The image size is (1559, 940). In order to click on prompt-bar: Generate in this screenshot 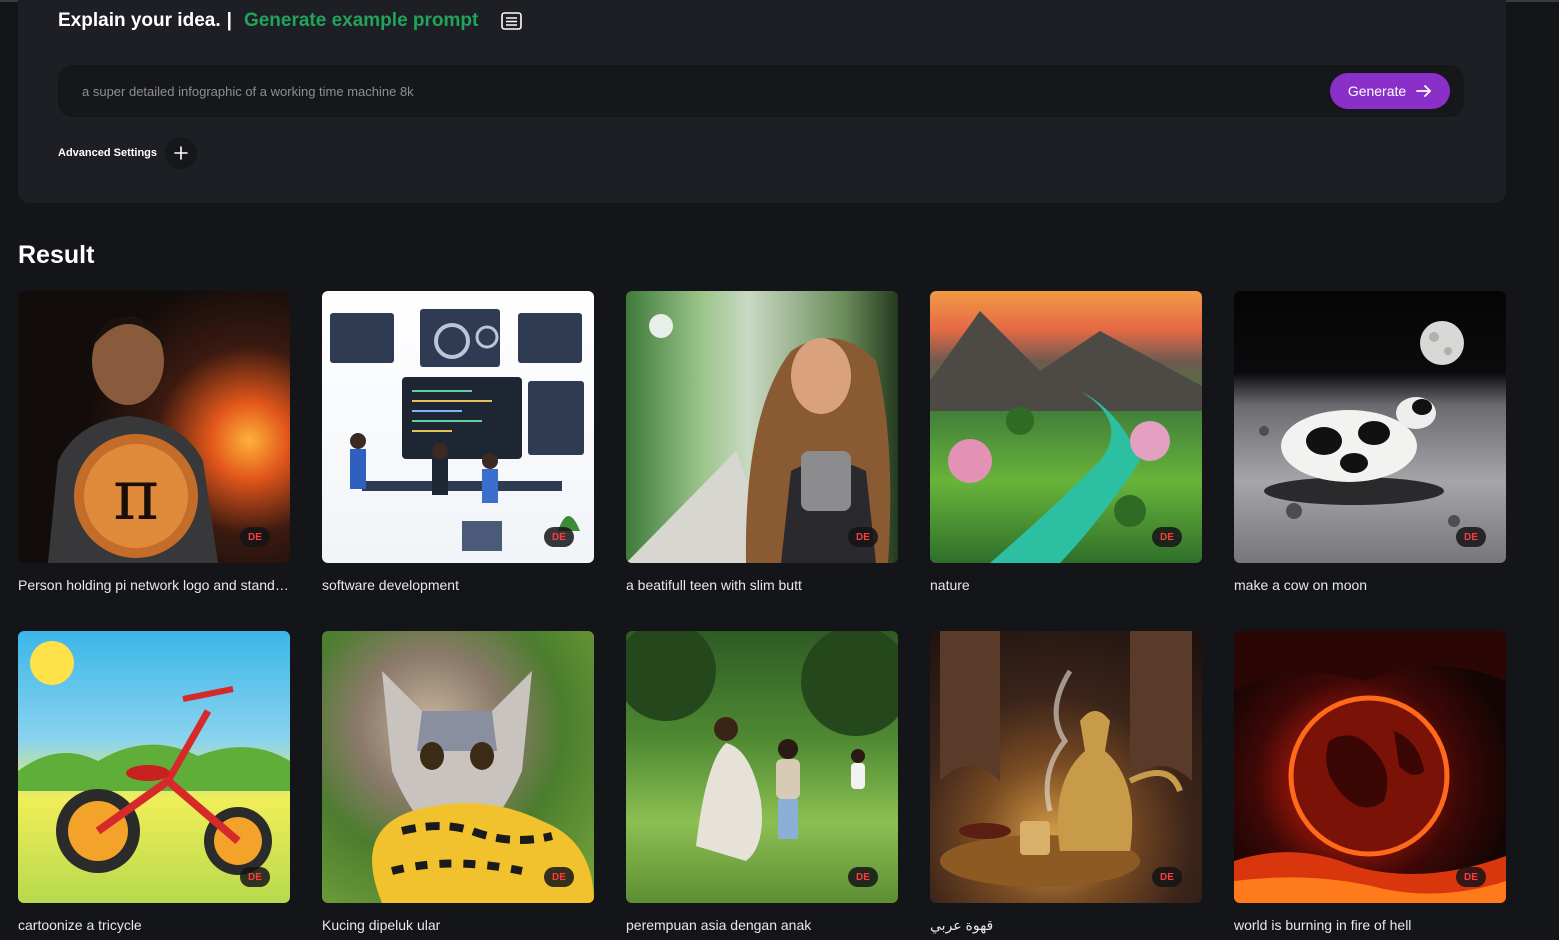, I will do `click(761, 91)`.